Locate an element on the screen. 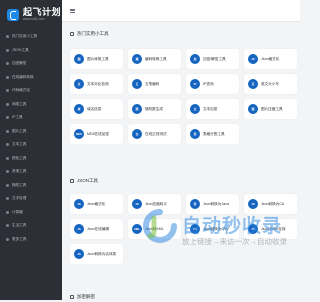 The width and height of the screenshot is (320, 302). watermark: 自动秒收录 放上链接→来访一次→自动收录 is located at coordinates (220, 240).